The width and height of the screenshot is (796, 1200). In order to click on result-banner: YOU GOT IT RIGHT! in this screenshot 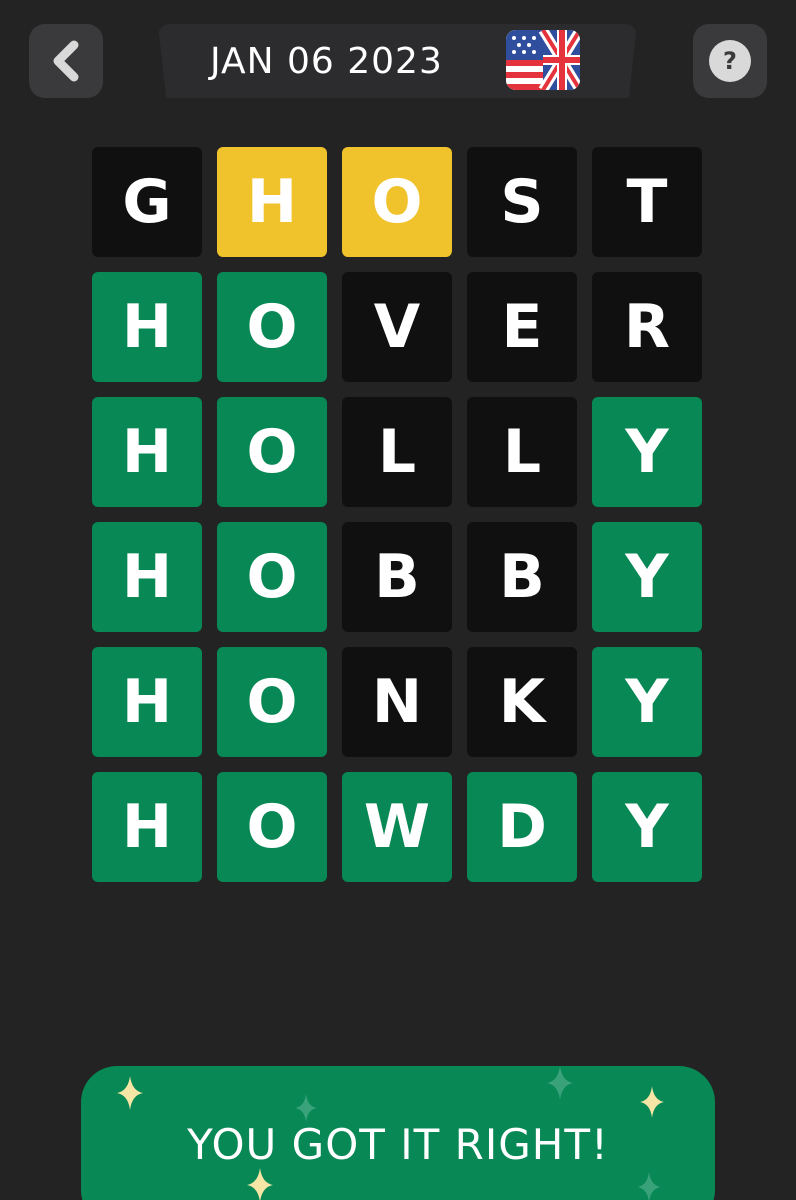, I will do `click(398, 1133)`.